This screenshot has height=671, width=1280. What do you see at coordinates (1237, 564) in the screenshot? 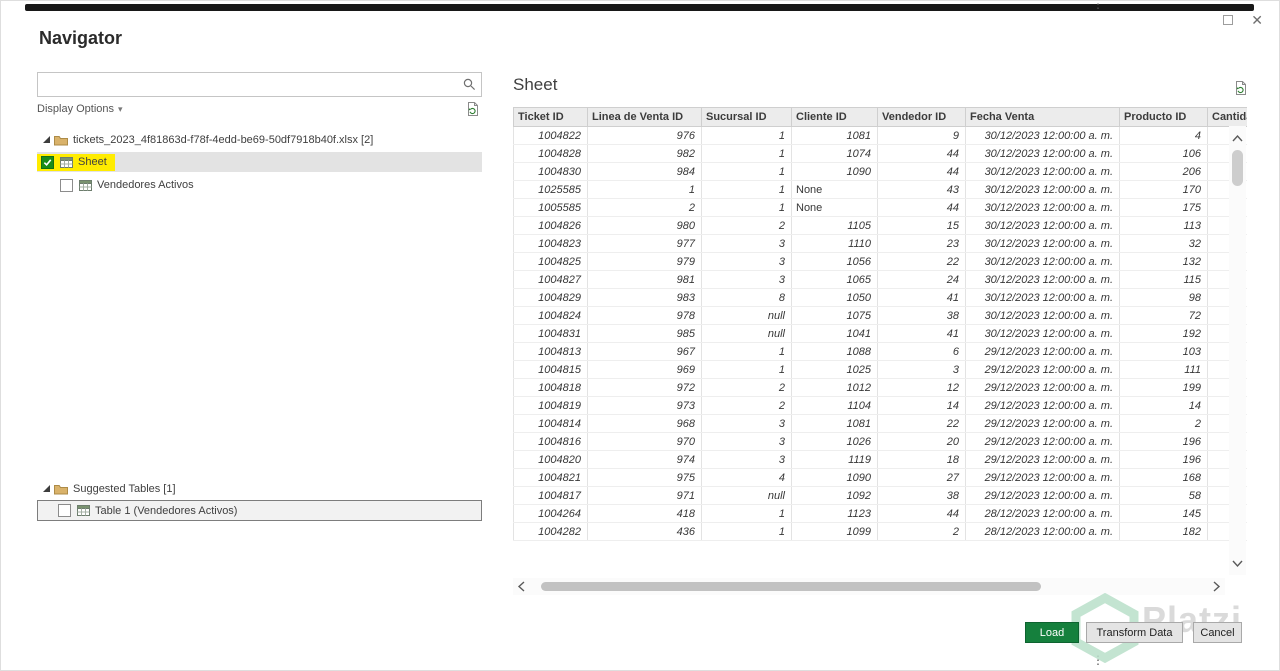
I see `scroll-down-icon` at bounding box center [1237, 564].